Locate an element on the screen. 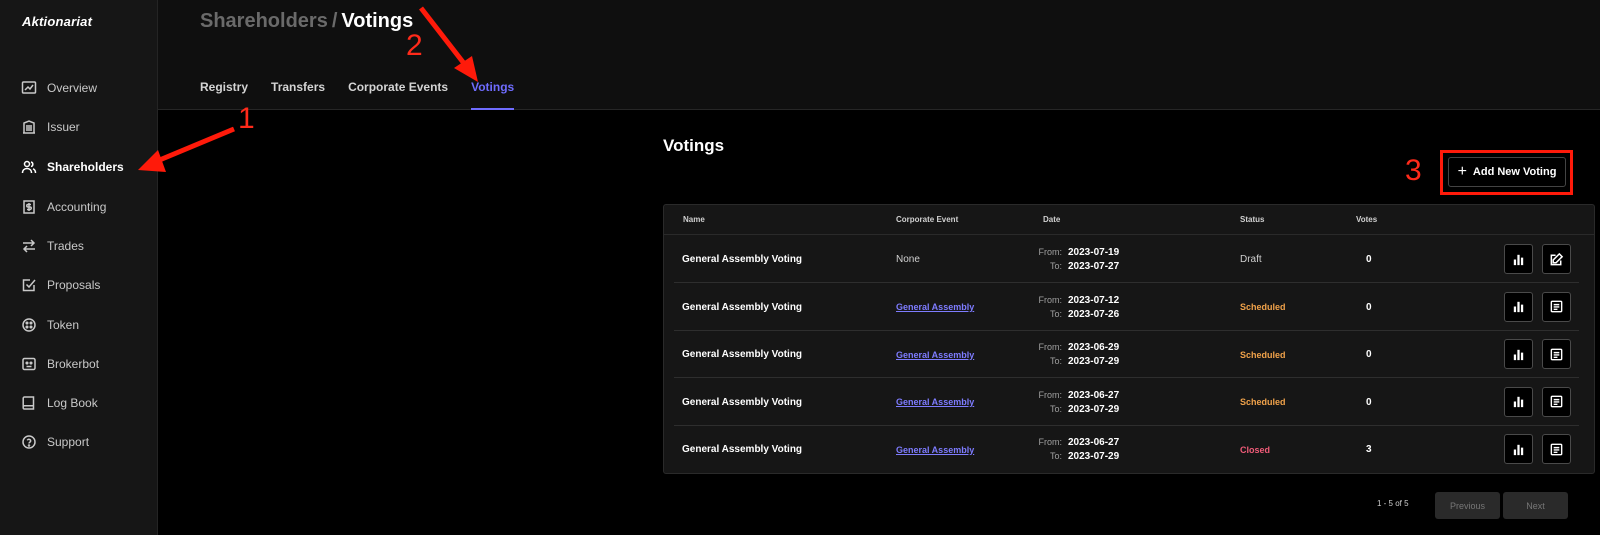  previous-page-button: Previous is located at coordinates (1467, 505).